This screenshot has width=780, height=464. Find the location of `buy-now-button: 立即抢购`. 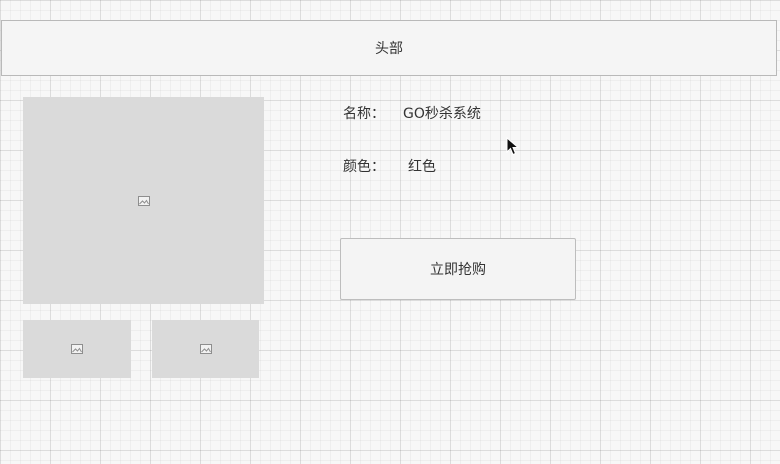

buy-now-button: 立即抢购 is located at coordinates (458, 269).